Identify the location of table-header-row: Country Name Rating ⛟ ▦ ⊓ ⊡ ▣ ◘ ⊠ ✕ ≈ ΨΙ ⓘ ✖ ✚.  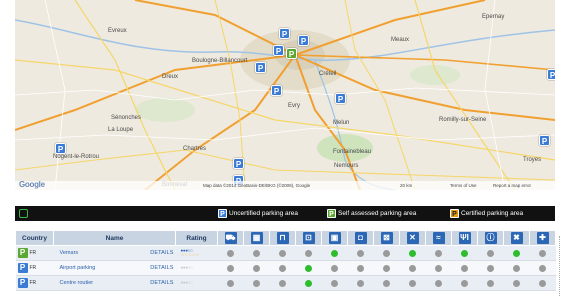
(285, 238).